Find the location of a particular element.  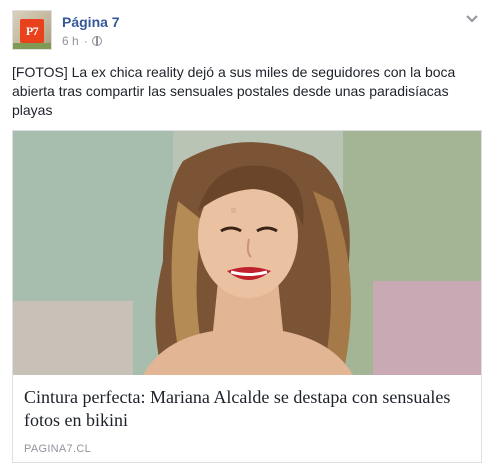

globe-icon is located at coordinates (96, 41).